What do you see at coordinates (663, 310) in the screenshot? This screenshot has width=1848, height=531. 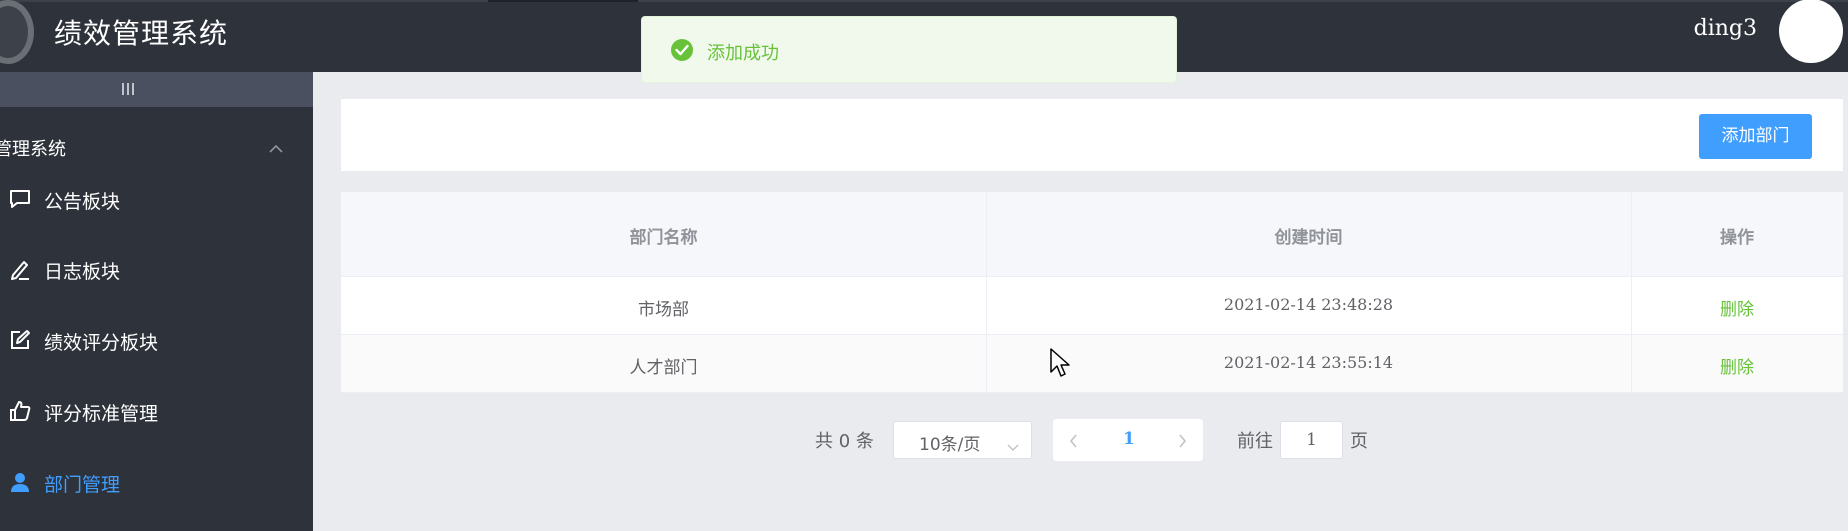 I see `cell-department-name: 市场部` at bounding box center [663, 310].